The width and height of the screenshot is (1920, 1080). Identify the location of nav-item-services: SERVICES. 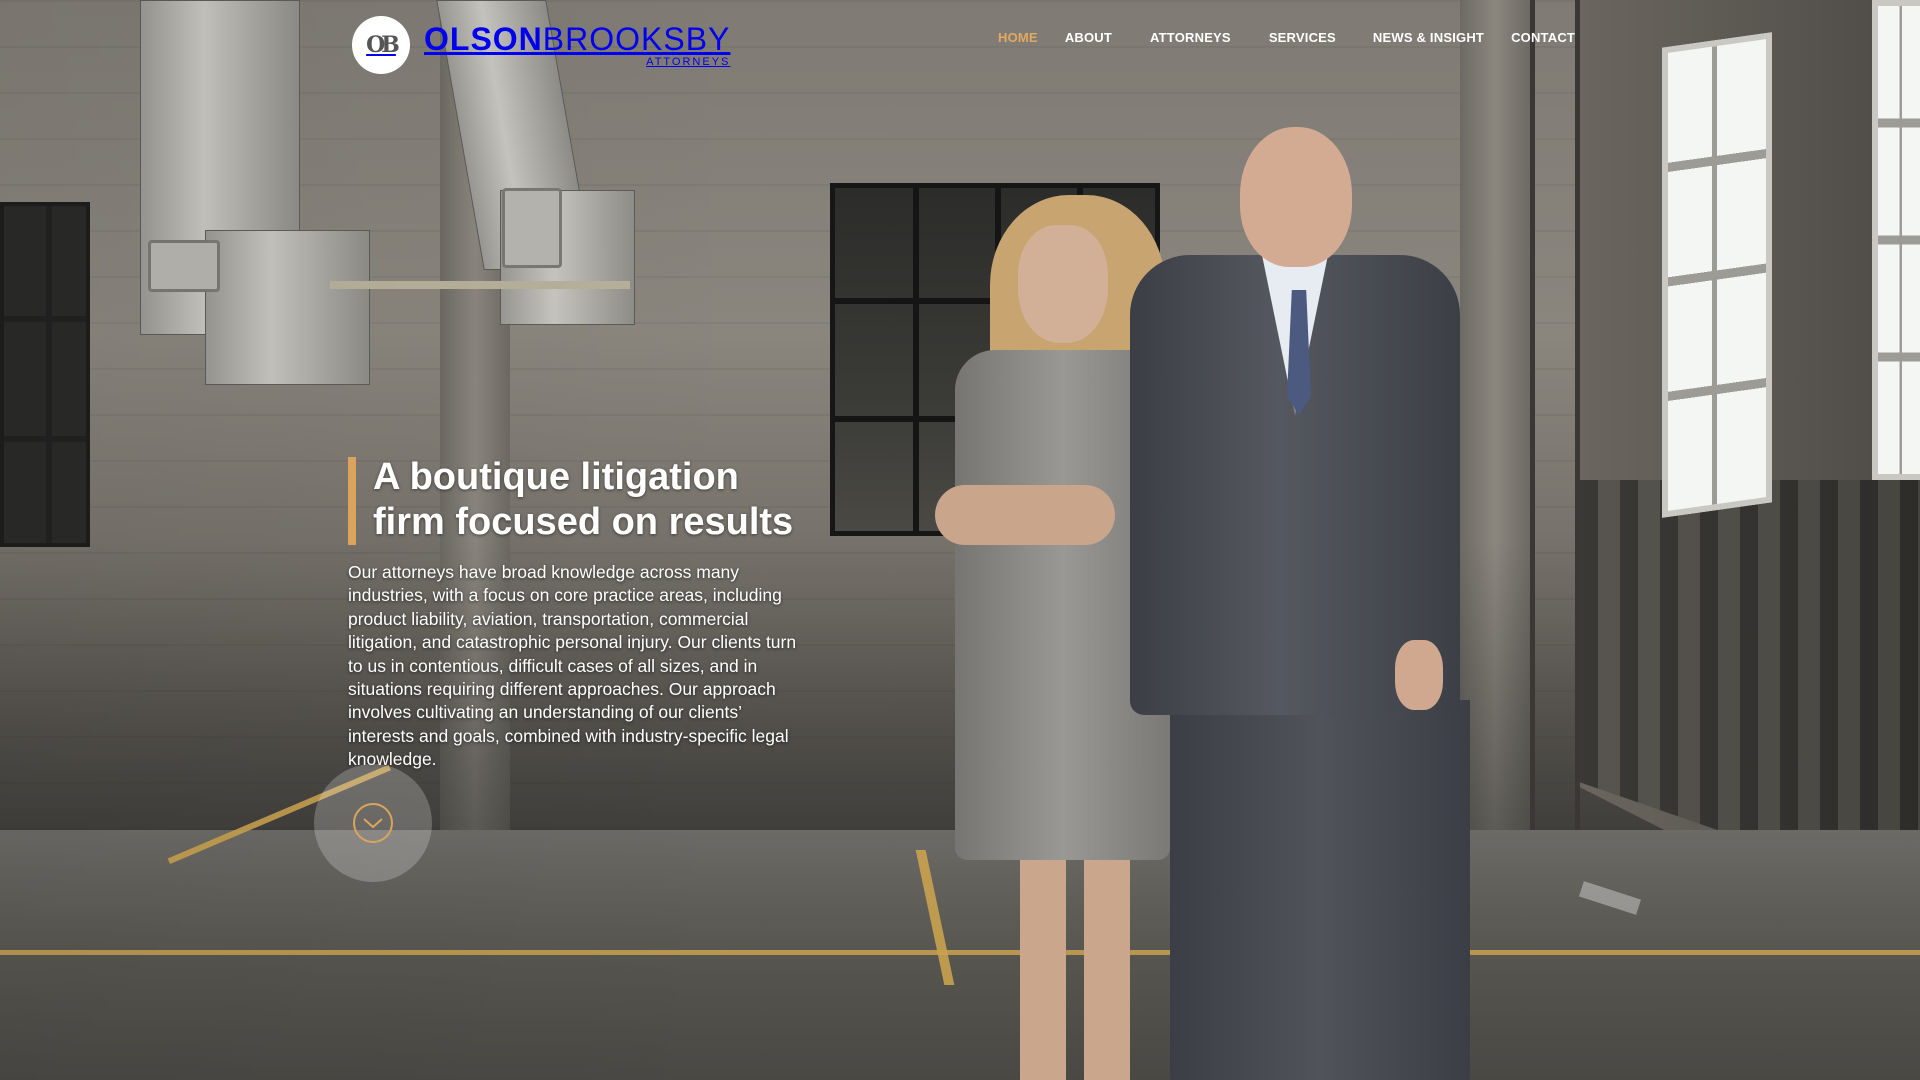
(1302, 37).